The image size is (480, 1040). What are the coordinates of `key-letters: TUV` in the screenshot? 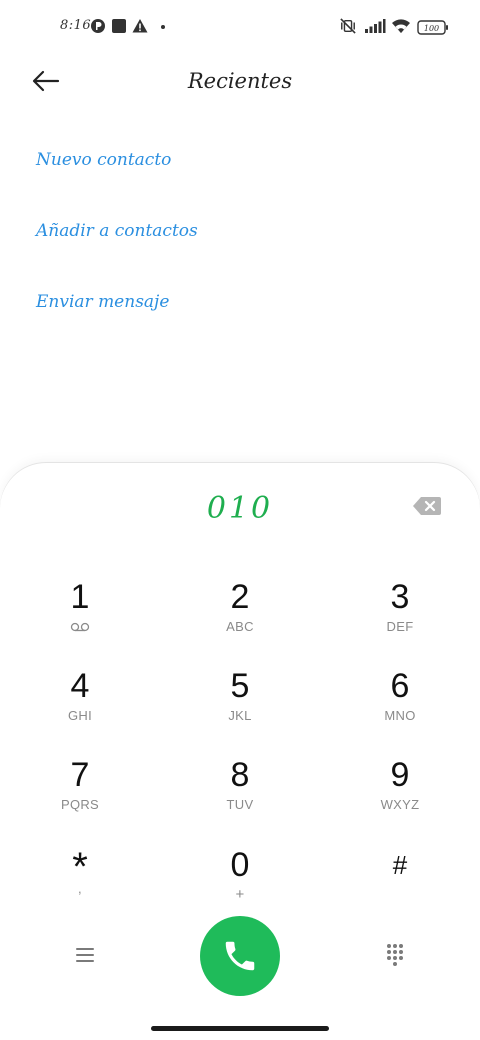 It's located at (240, 804).